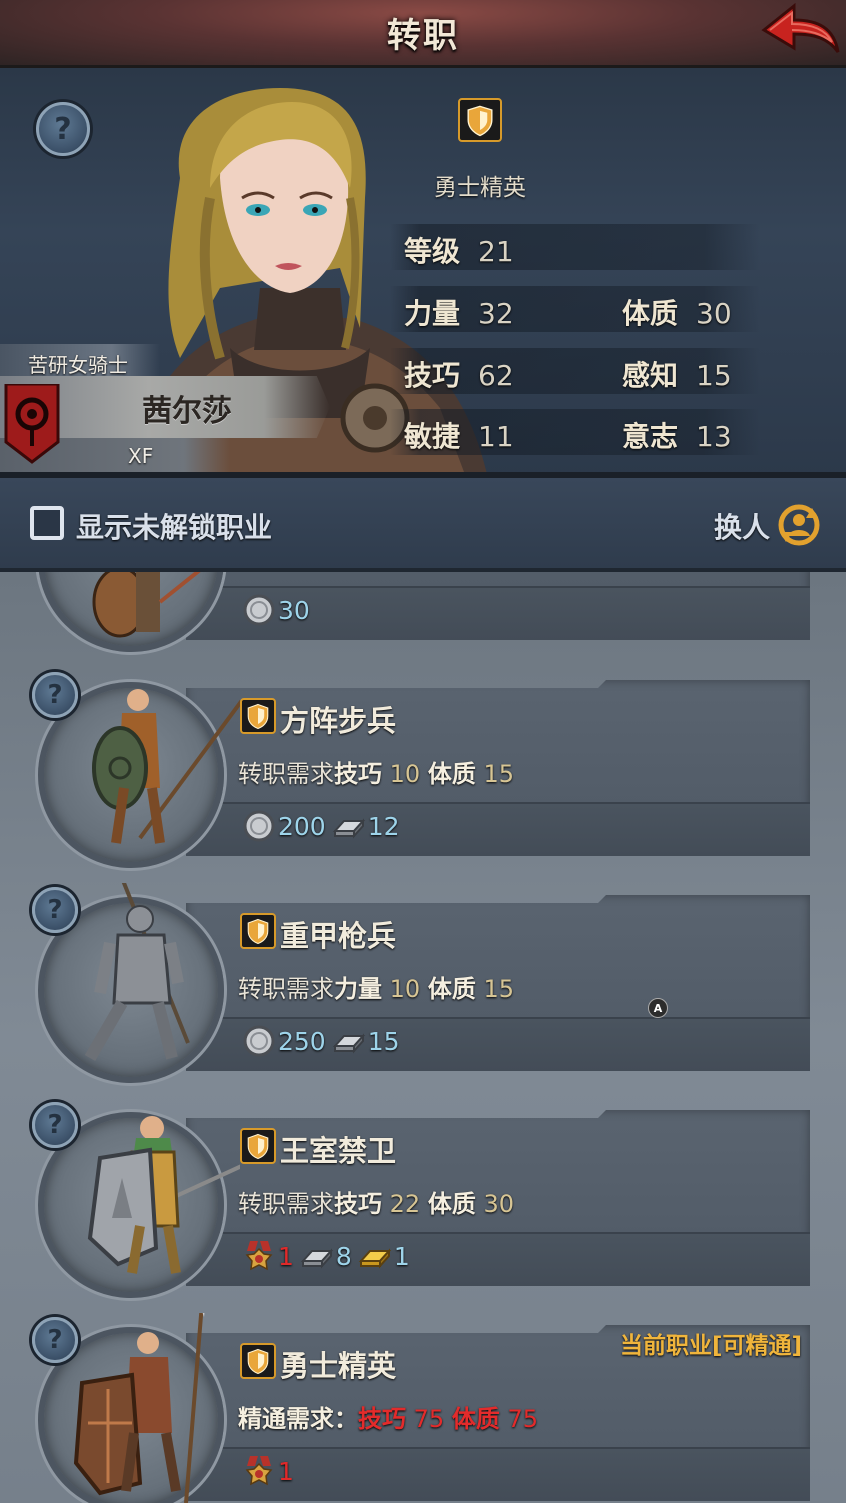  What do you see at coordinates (187, 411) in the screenshot?
I see `hero-name: 茜尔莎` at bounding box center [187, 411].